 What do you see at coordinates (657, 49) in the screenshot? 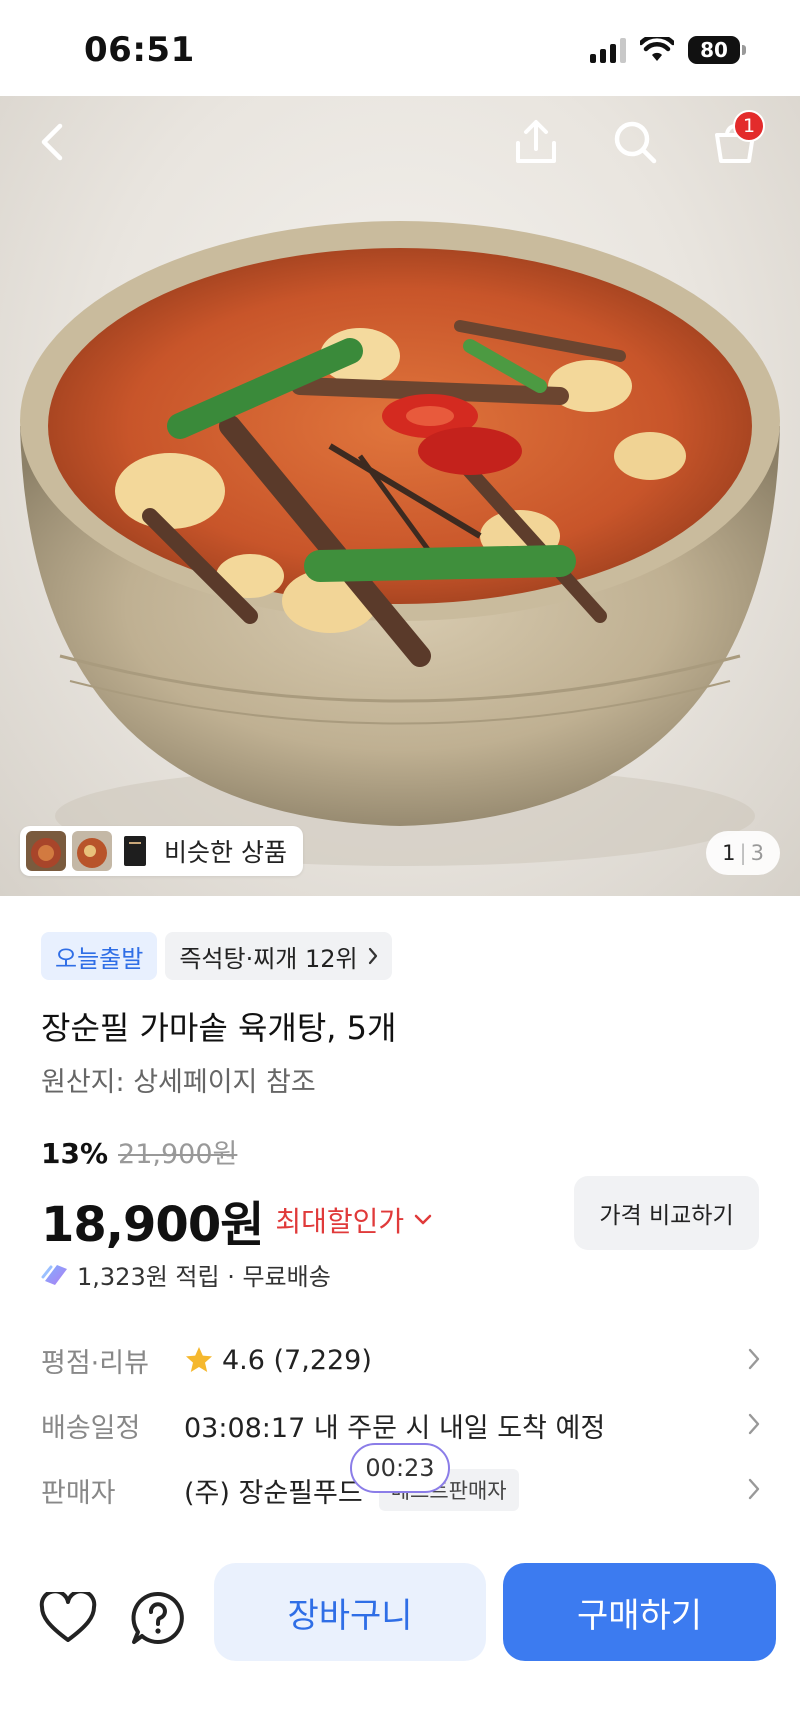
I see `wifi-icon` at bounding box center [657, 49].